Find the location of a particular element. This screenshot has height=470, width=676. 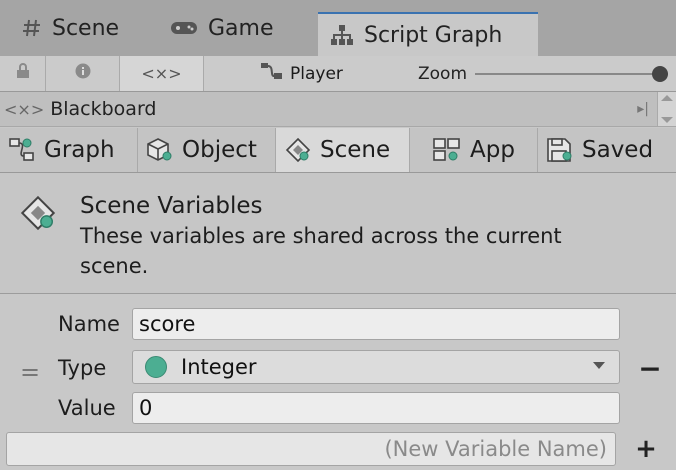

tab-script-graph: Script Graph is located at coordinates (428, 34).